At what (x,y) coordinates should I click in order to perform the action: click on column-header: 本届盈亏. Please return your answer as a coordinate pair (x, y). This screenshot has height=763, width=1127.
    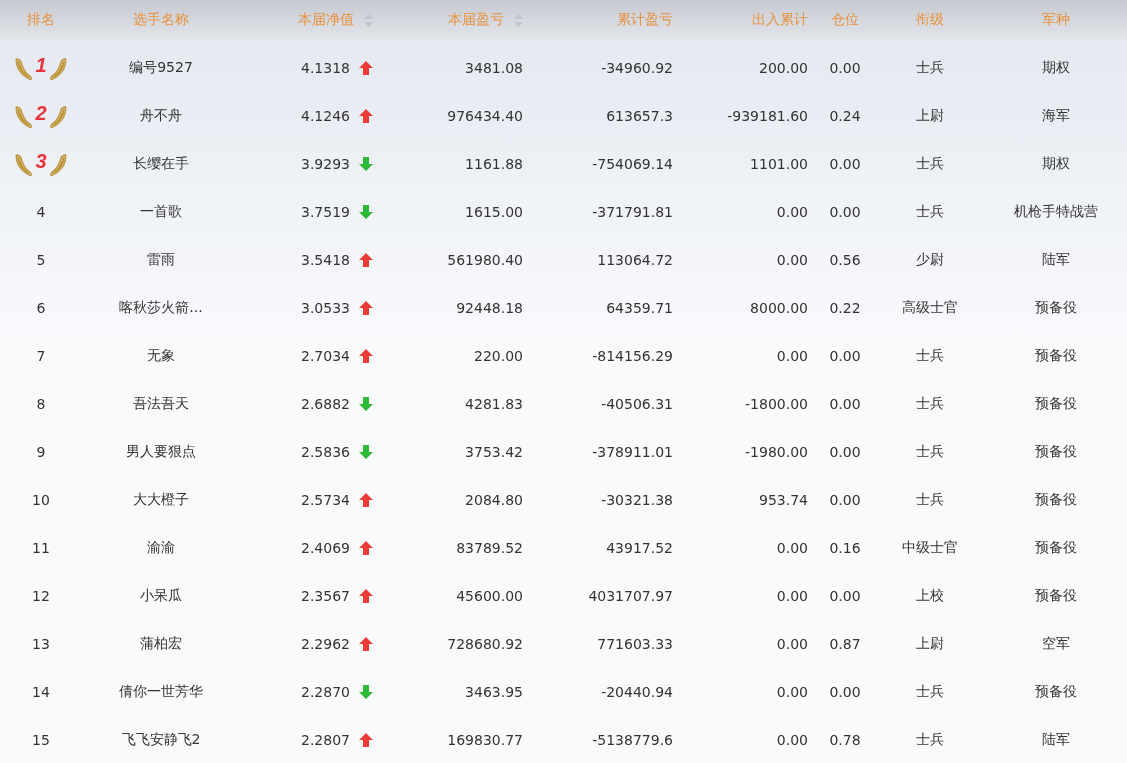
    Looking at the image, I should click on (485, 20).